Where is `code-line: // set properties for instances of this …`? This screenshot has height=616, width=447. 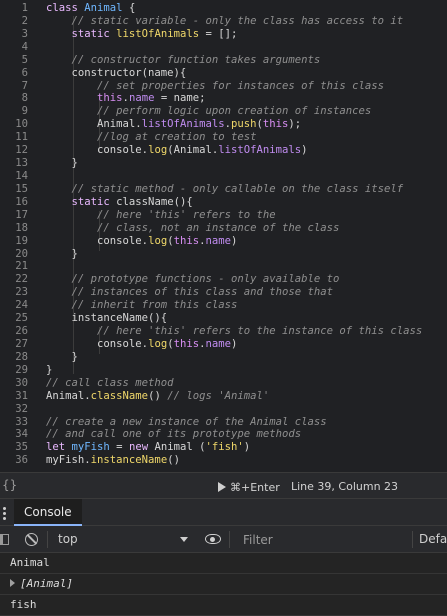 code-line: // set properties for instances of this … is located at coordinates (246, 86).